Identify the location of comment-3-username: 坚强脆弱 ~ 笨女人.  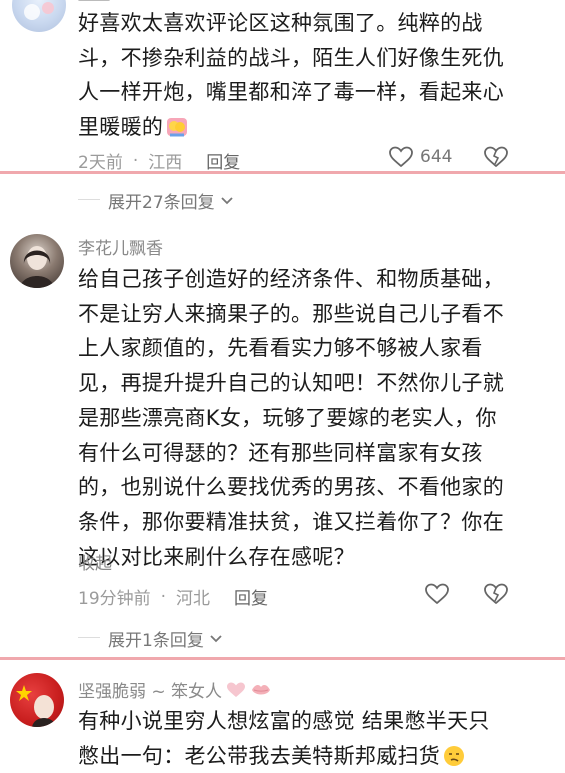
(150, 689).